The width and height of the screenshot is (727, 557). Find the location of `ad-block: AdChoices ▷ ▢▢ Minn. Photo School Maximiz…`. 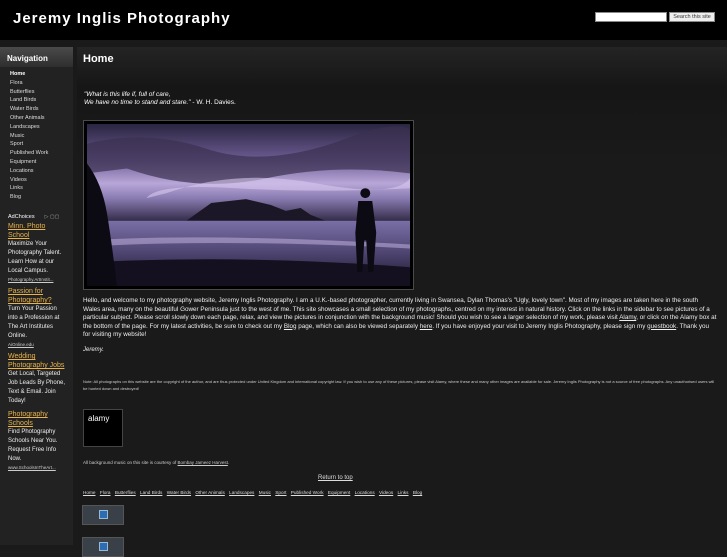

ad-block: AdChoices ▷ ▢▢ Minn. Photo School Maximiz… is located at coordinates (38, 343).